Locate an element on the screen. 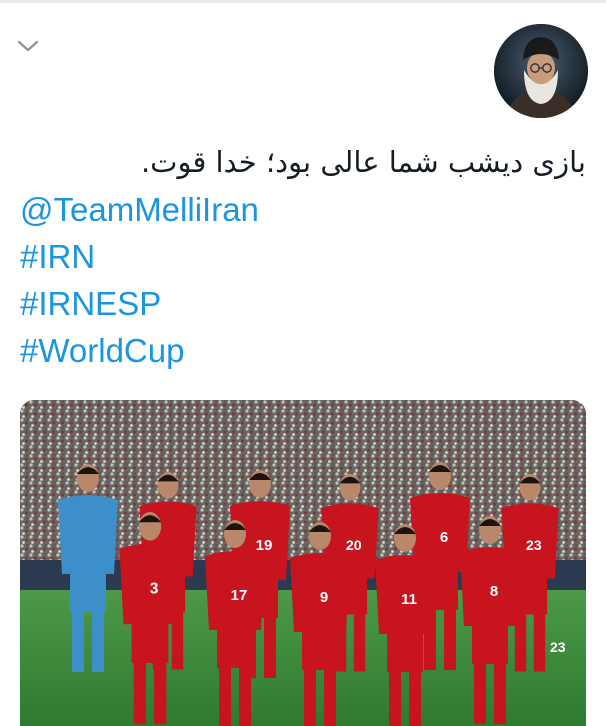  jersey-number: 3 is located at coordinates (154, 589).